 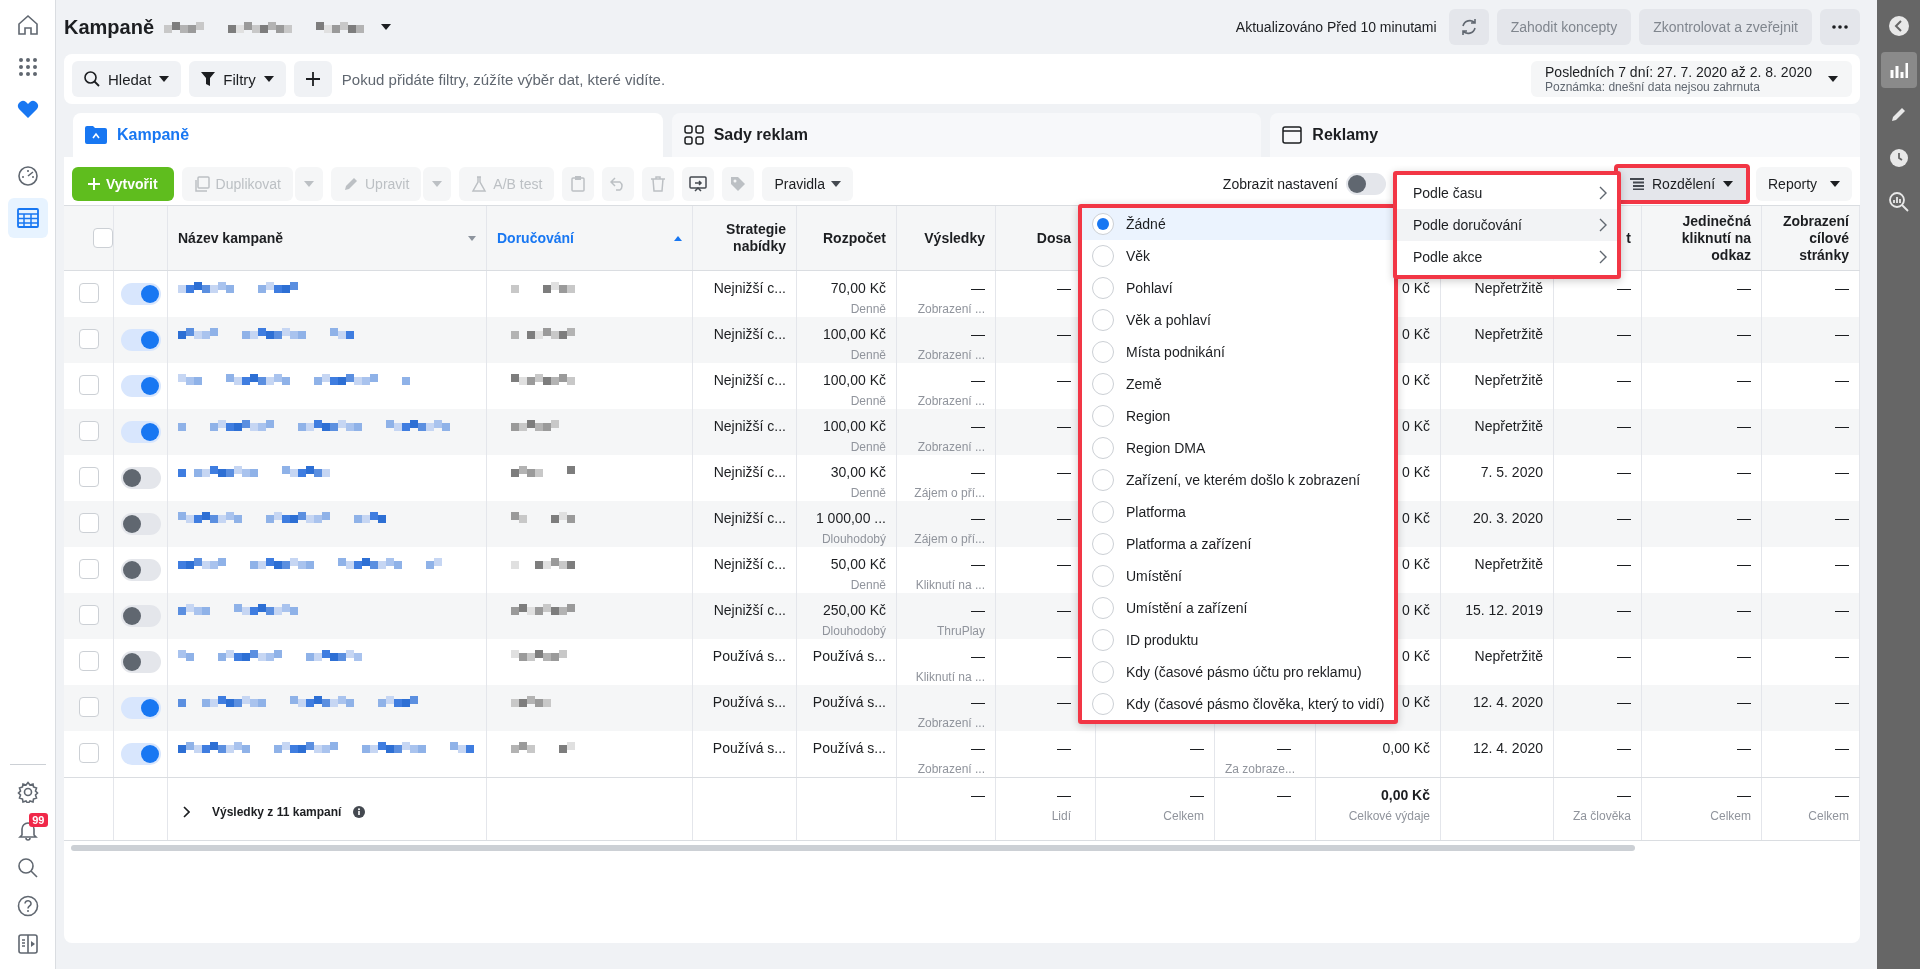 What do you see at coordinates (535, 238) in the screenshot?
I see `column-header: Doručování` at bounding box center [535, 238].